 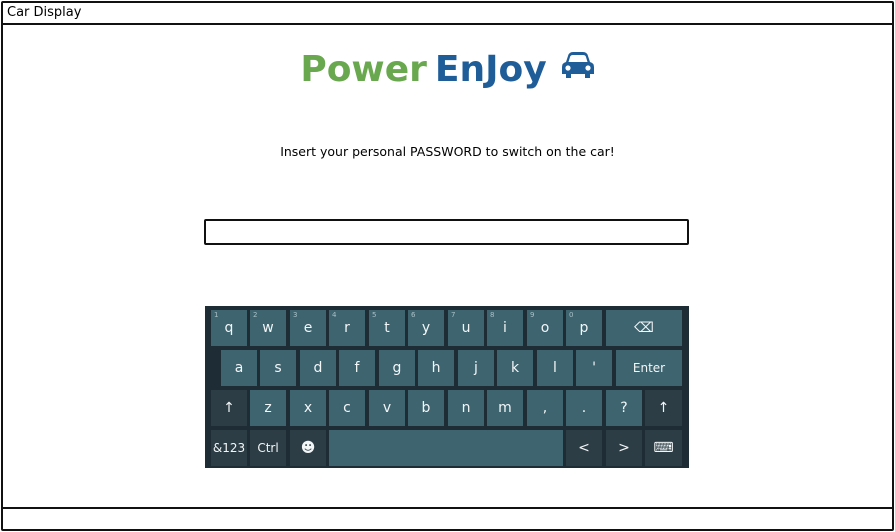 What do you see at coordinates (453, 315) in the screenshot?
I see `key-number-hint: 7` at bounding box center [453, 315].